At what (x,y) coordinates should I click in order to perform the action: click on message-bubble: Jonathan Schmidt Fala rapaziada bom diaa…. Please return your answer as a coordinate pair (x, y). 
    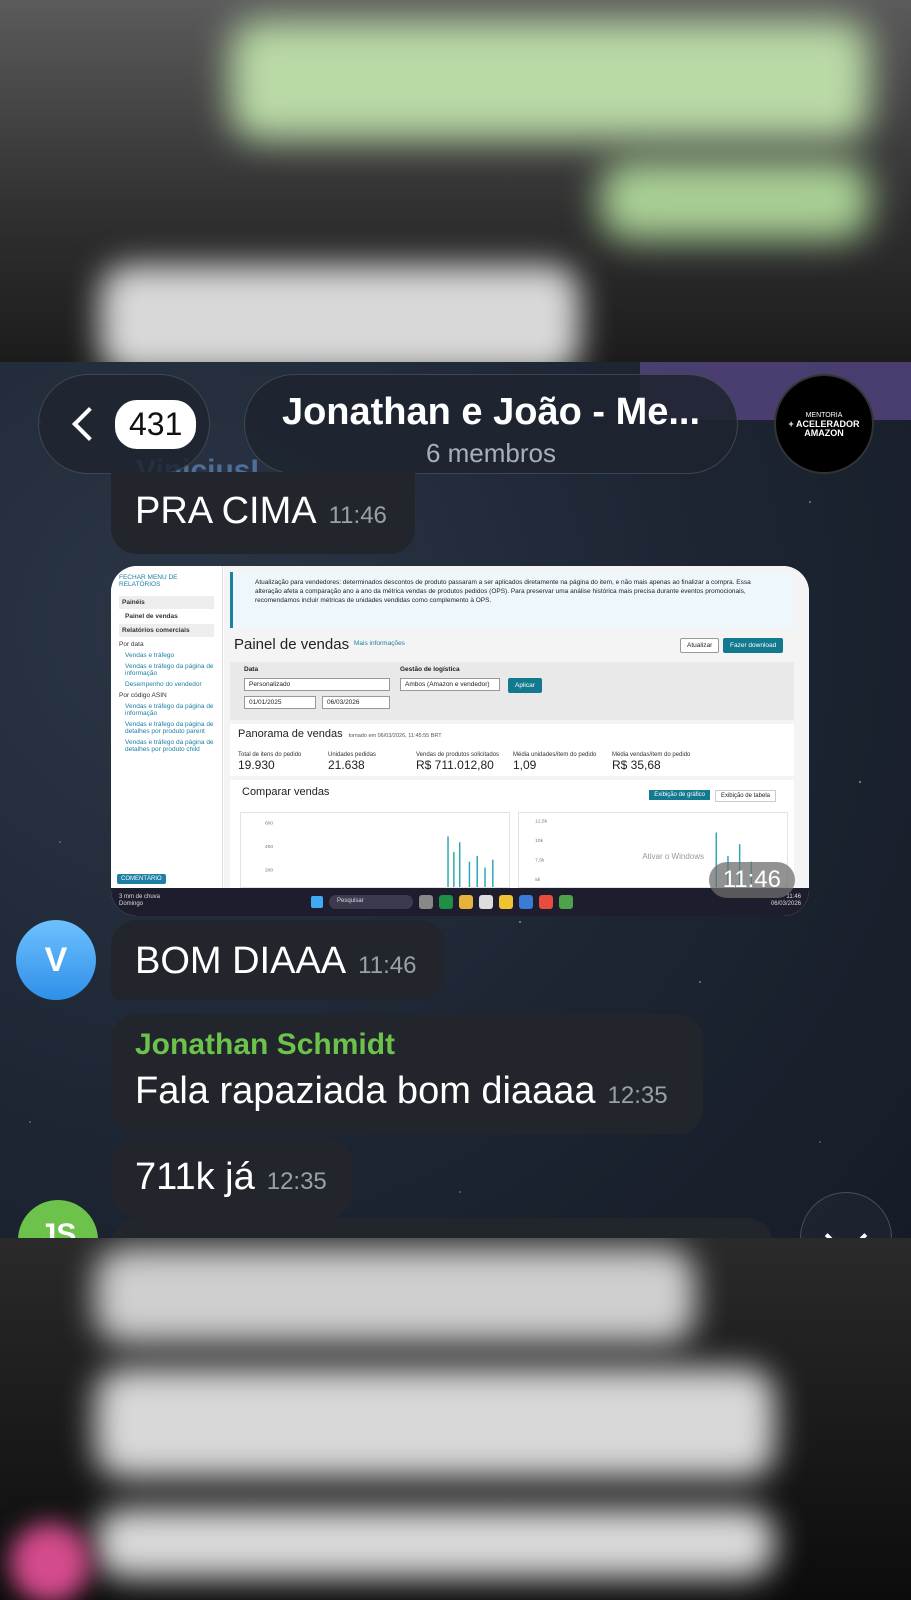
    Looking at the image, I should click on (407, 1074).